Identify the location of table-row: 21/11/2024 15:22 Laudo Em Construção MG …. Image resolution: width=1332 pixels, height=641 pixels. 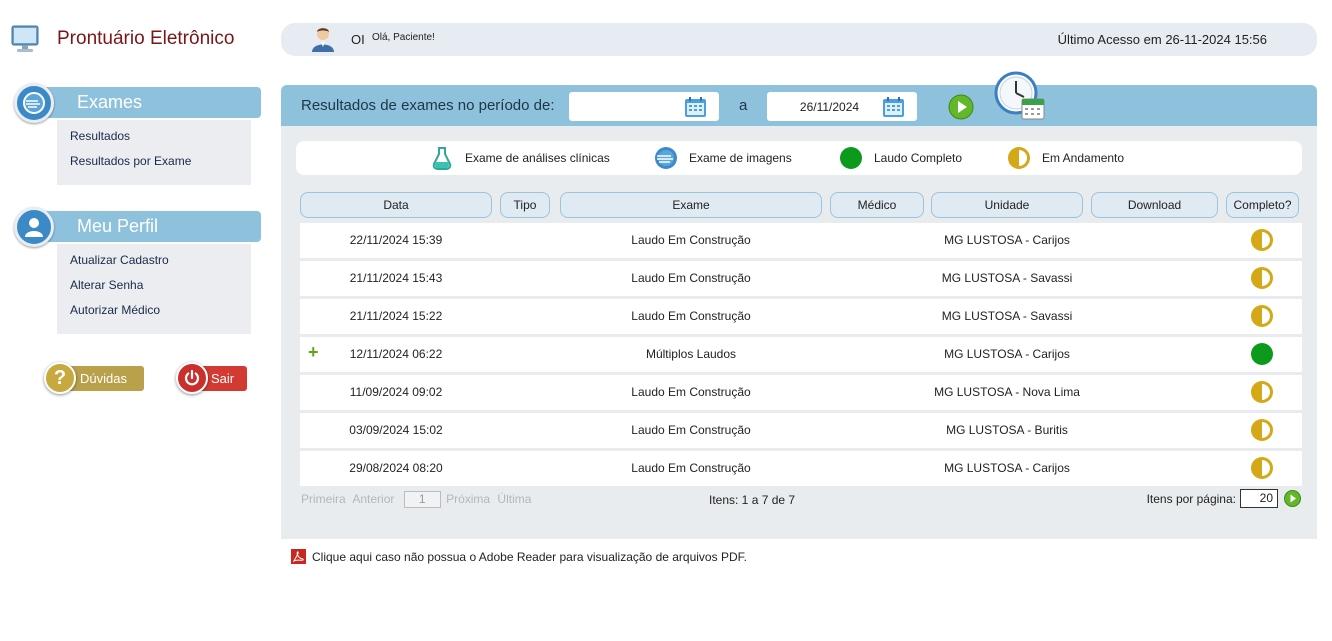
(801, 316).